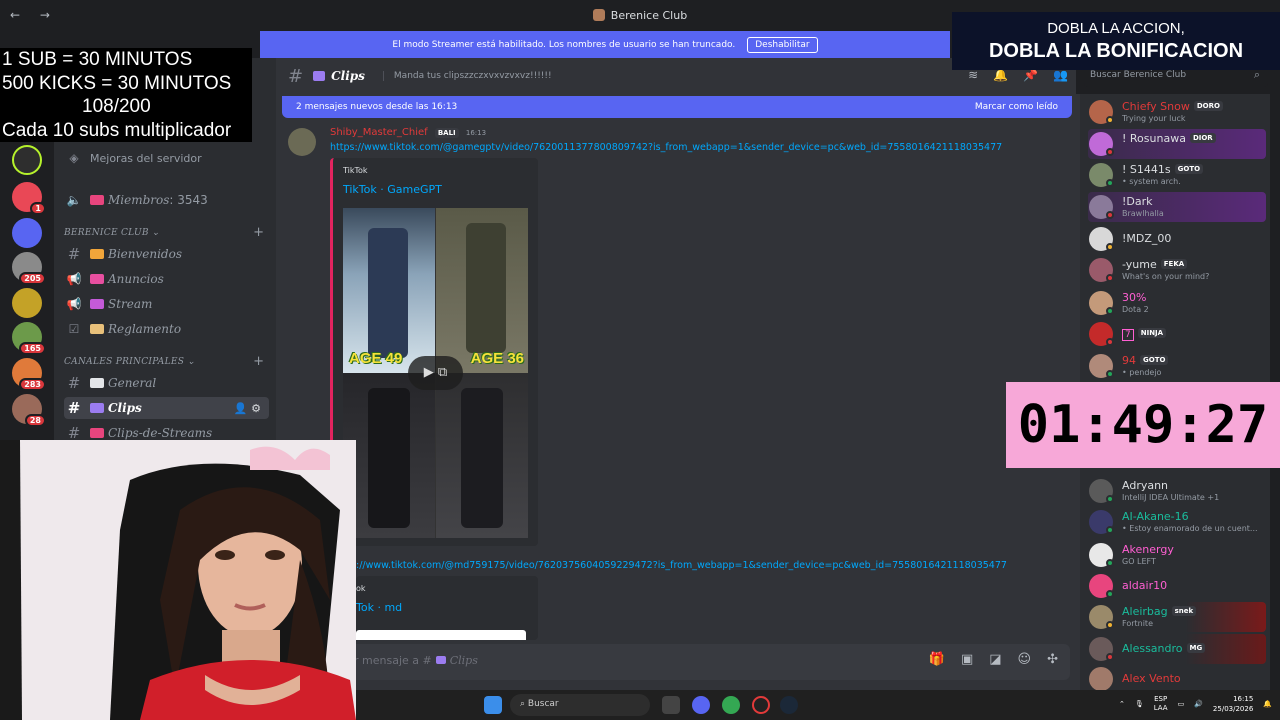 The height and width of the screenshot is (720, 1280). What do you see at coordinates (34, 15) in the screenshot?
I see `nav-arrows: ← →` at bounding box center [34, 15].